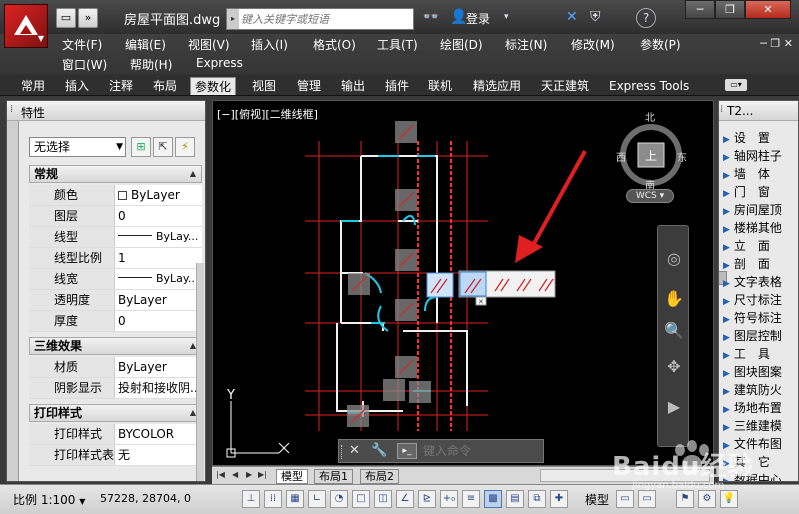 This screenshot has width=799, height=514. Describe the element at coordinates (264, 86) in the screenshot. I see `tab-view: 视图` at that location.